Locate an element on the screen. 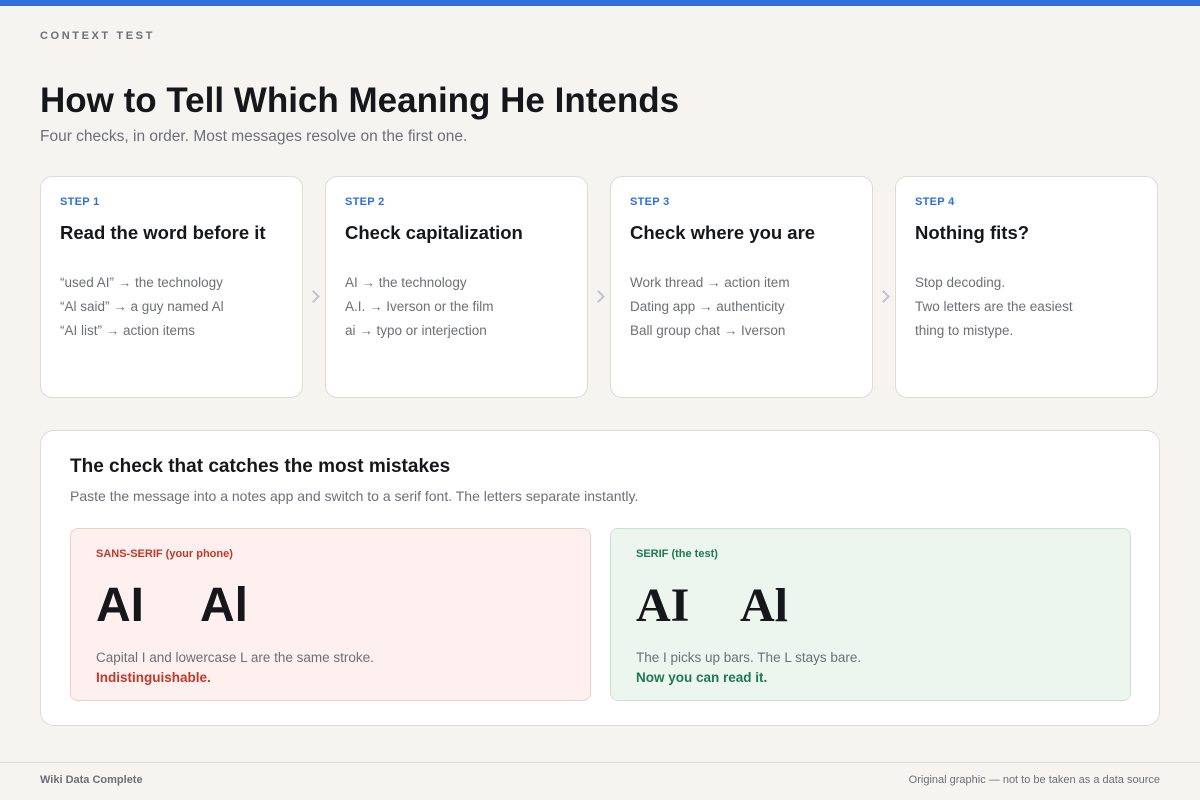  step-title: Check capitalization is located at coordinates (434, 232).